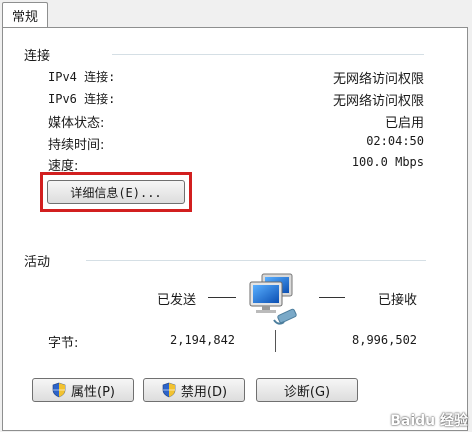 The height and width of the screenshot is (432, 472). Describe the element at coordinates (177, 300) in the screenshot. I see `sent-label: 已发送` at that location.